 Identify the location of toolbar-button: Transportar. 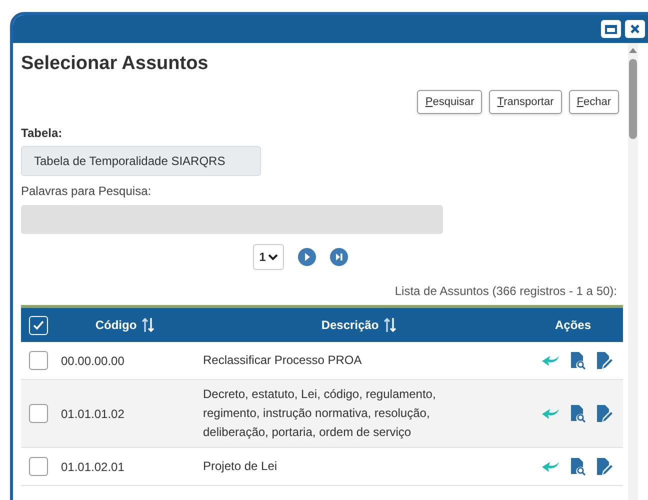
(525, 102).